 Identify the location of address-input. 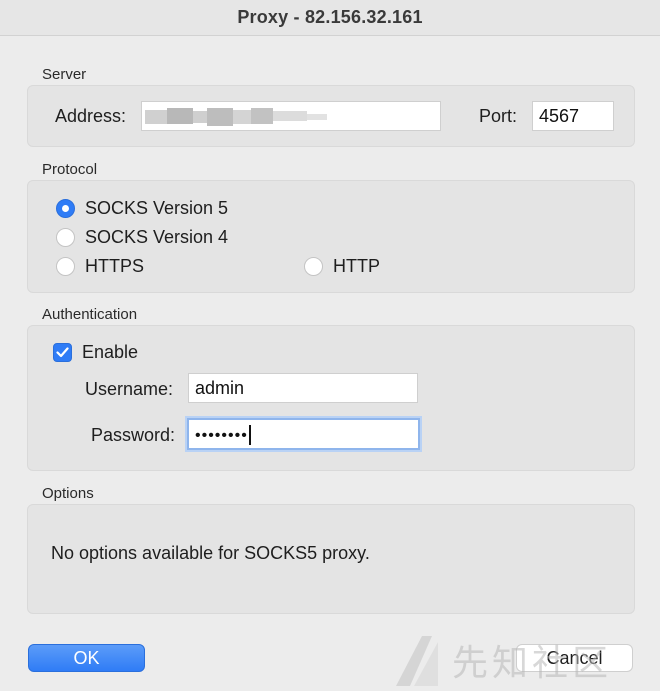
(291, 116).